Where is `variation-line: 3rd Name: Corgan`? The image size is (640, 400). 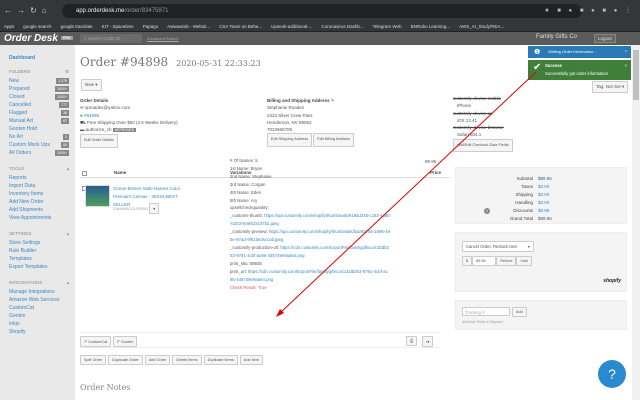 variation-line: 3rd Name: Corgan is located at coordinates (248, 184).